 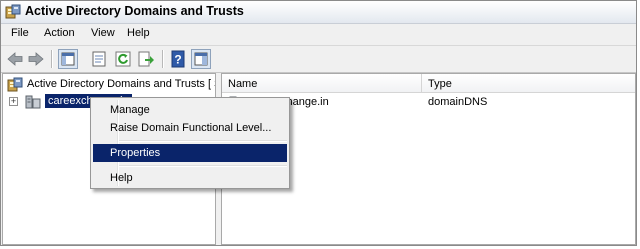 I want to click on console-tree-icon, so click(x=68, y=59).